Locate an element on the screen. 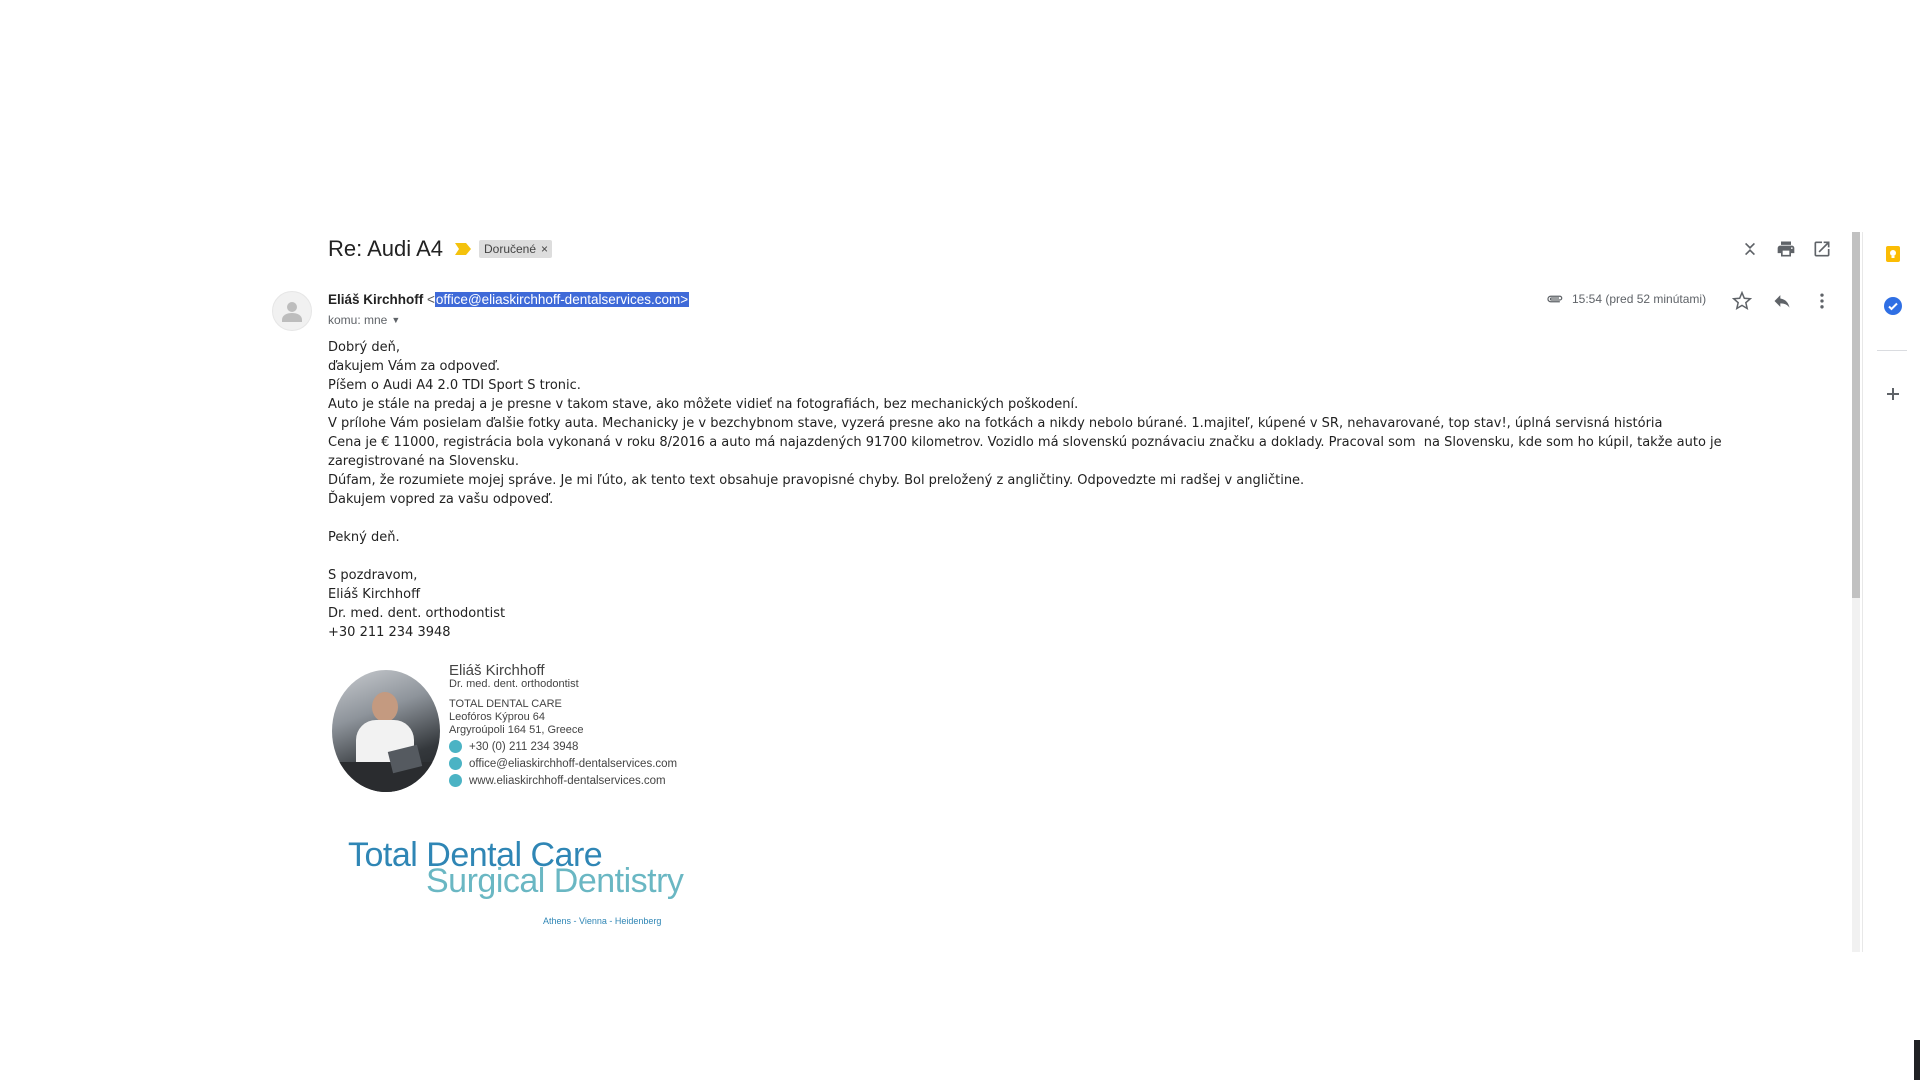  attachment-icon is located at coordinates (1555, 299).